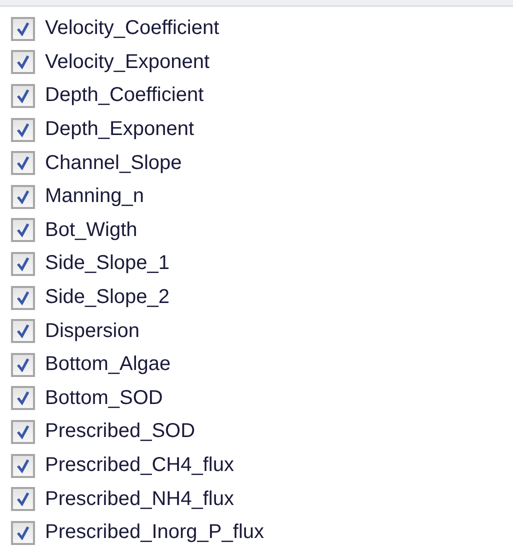  What do you see at coordinates (119, 130) in the screenshot?
I see `checkbox-label: Depth_Exponent` at bounding box center [119, 130].